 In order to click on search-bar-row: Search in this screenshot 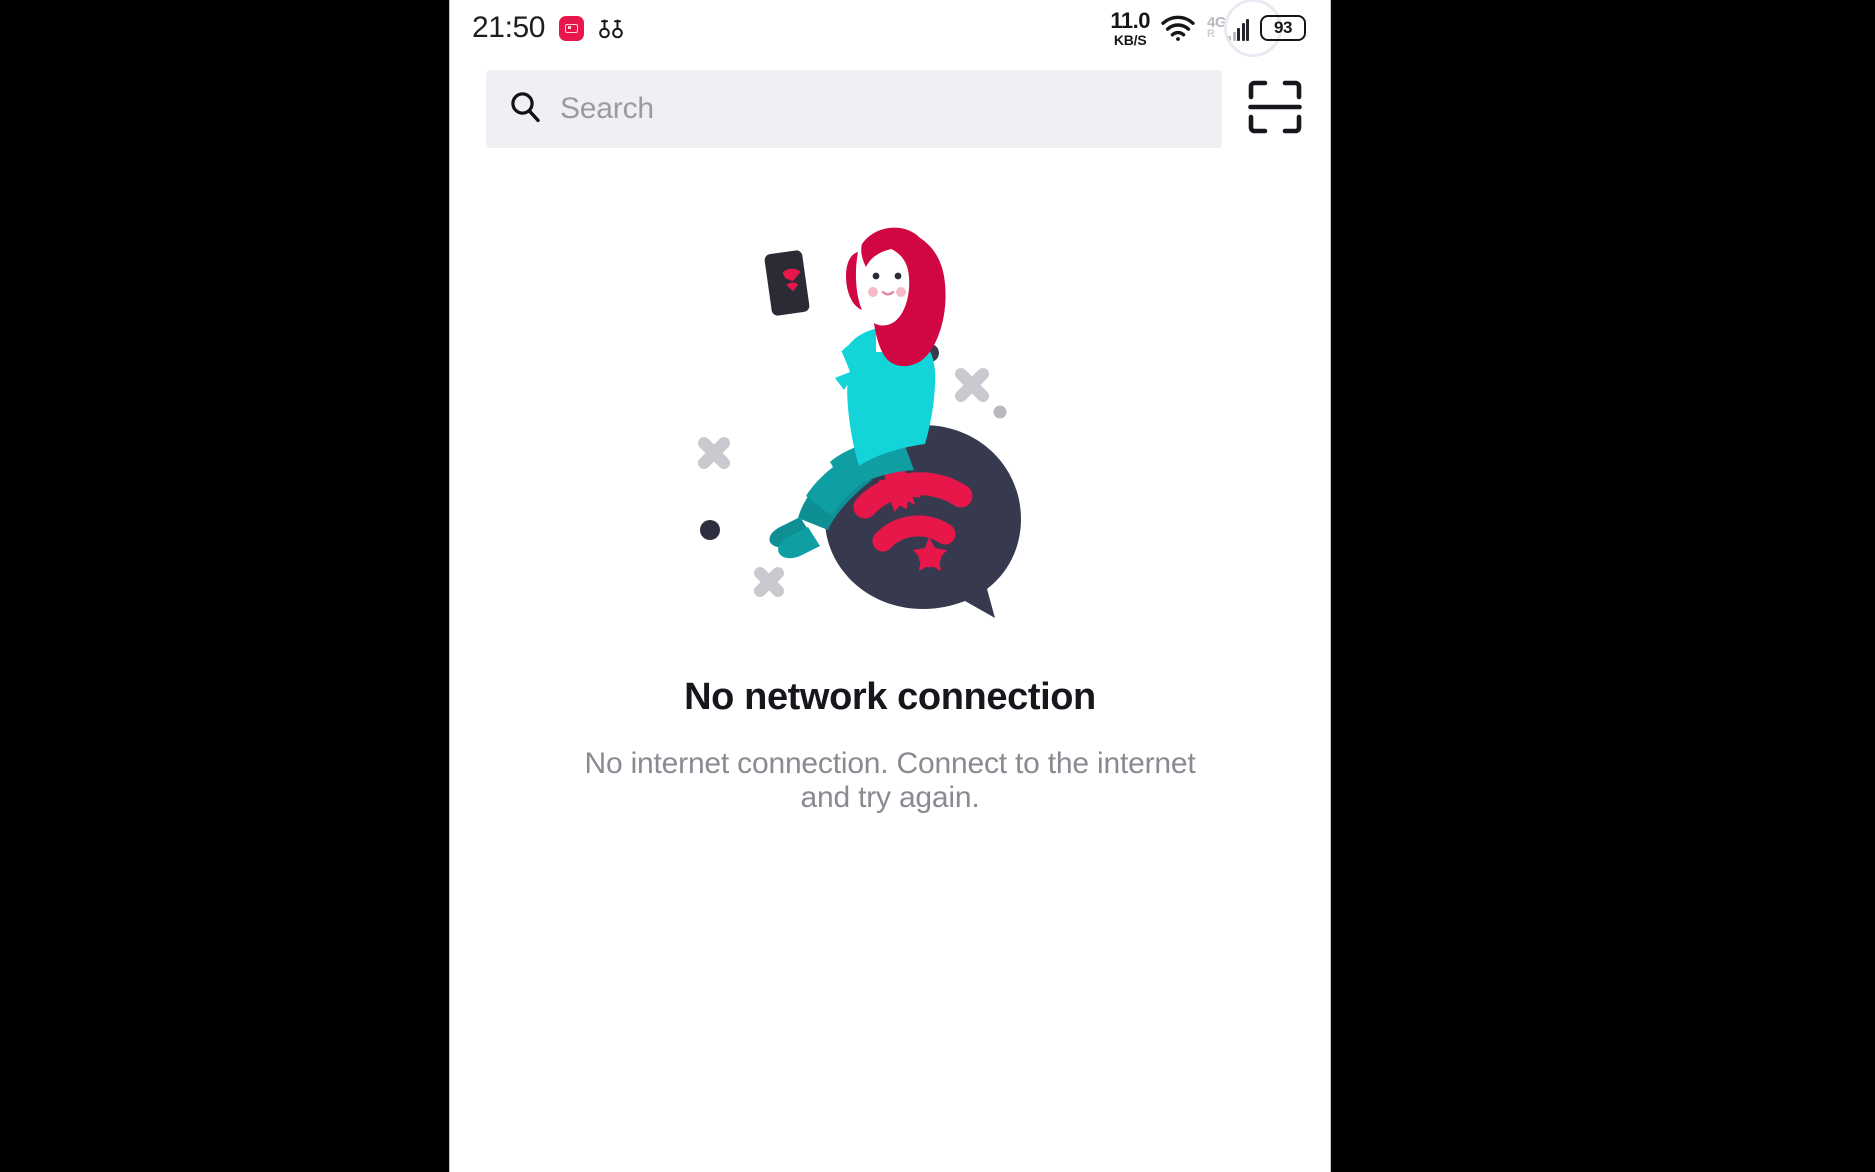, I will do `click(890, 109)`.